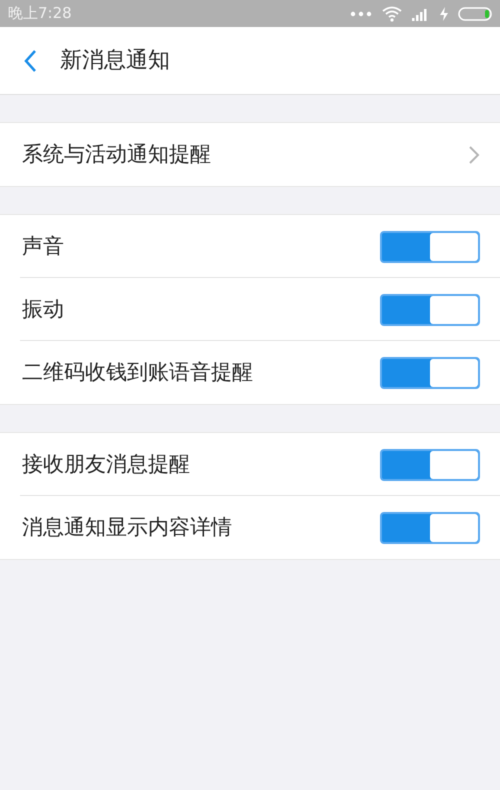 This screenshot has height=790, width=500. I want to click on status-time: 晚上7:28, so click(40, 13).